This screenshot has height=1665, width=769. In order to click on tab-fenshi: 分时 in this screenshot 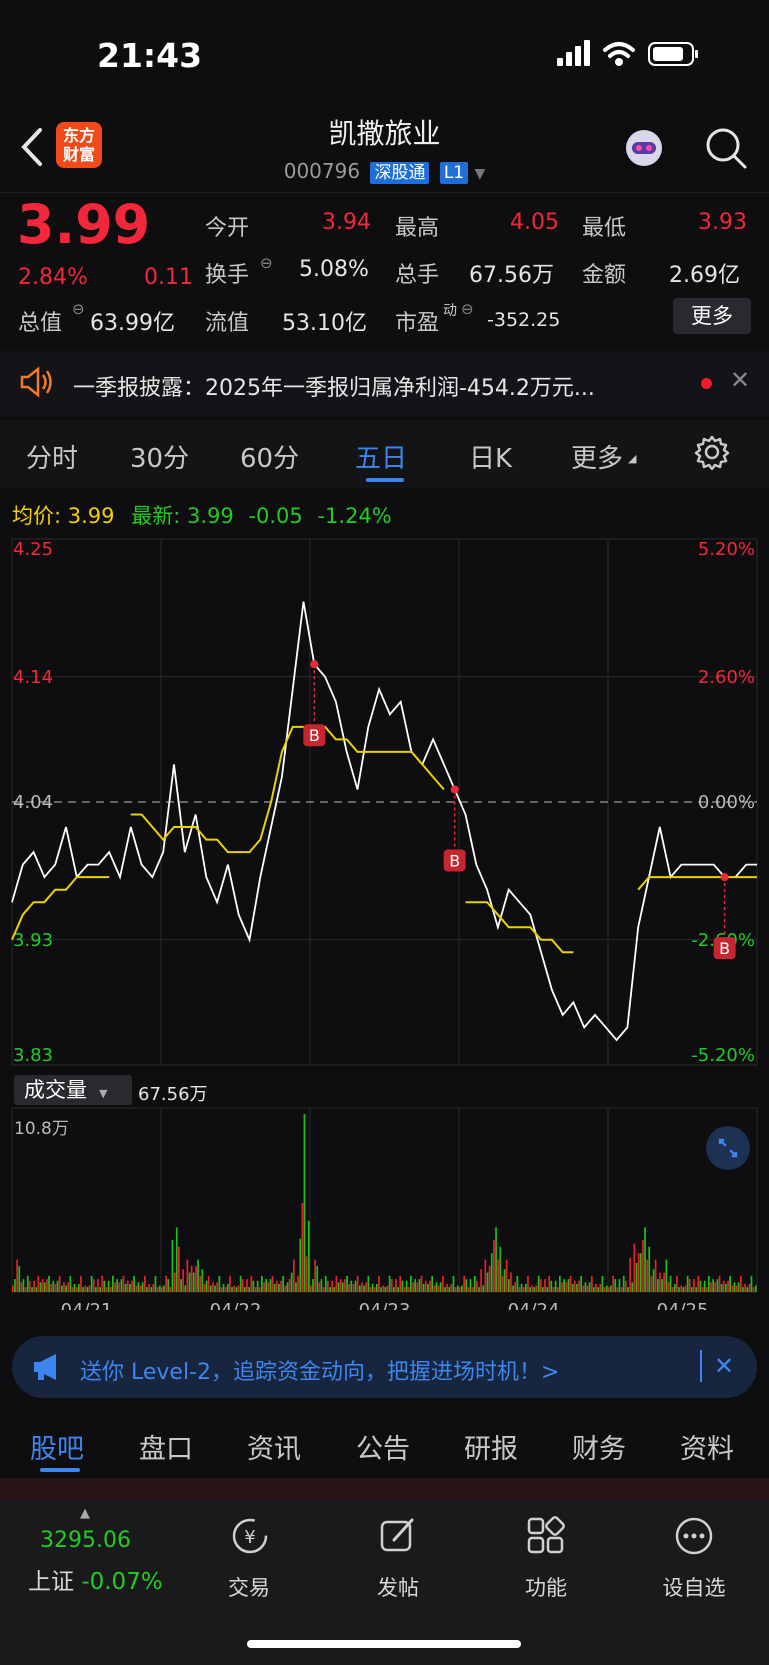, I will do `click(52, 456)`.